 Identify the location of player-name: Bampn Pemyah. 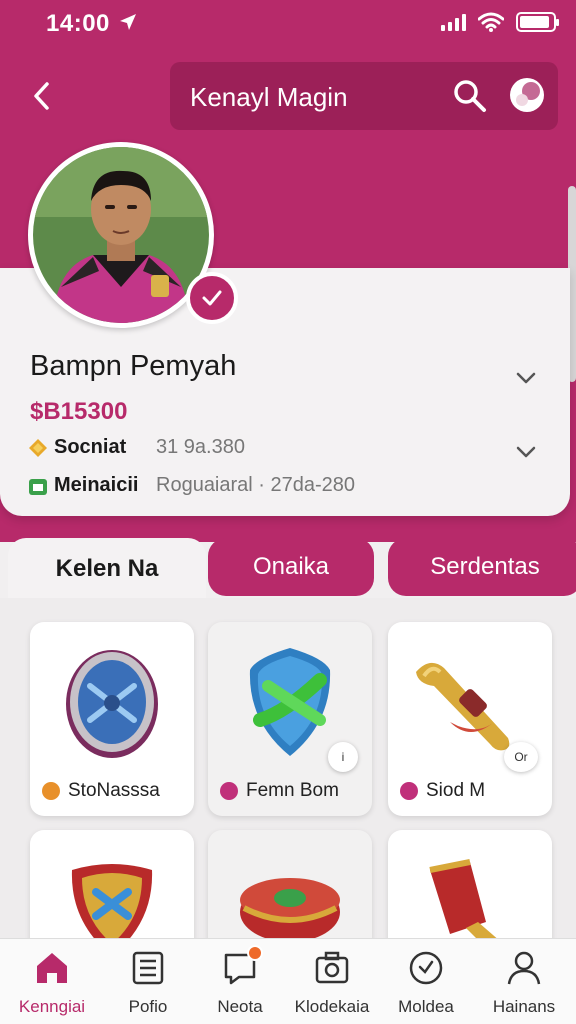
(133, 366).